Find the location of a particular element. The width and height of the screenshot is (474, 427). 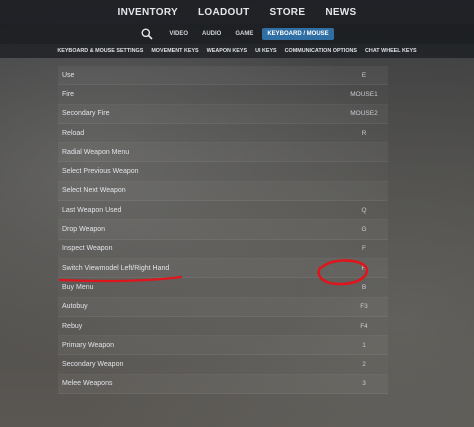

binding-key: MOUSE1 is located at coordinates (364, 94).